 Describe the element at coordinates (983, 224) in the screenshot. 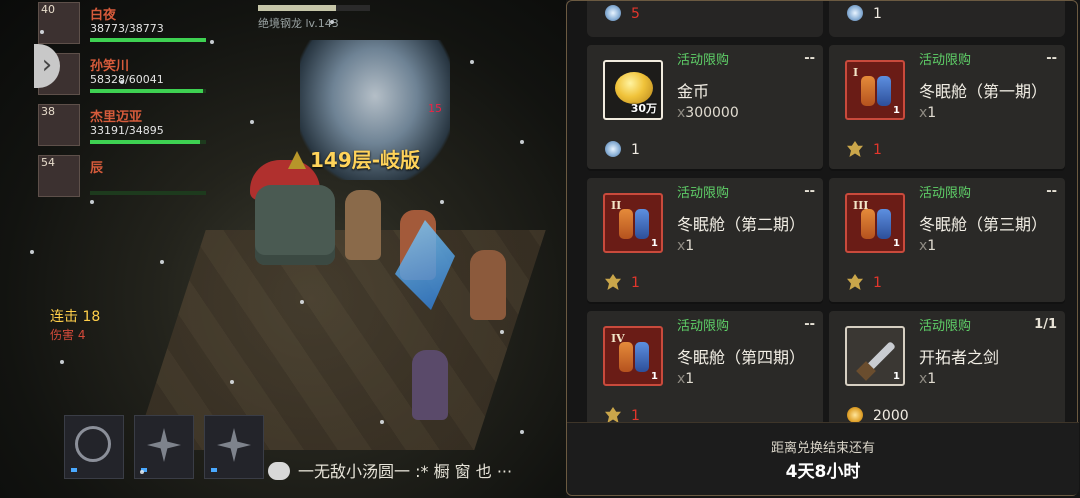

I see `item-name: 冬眠舱（第三期）` at that location.